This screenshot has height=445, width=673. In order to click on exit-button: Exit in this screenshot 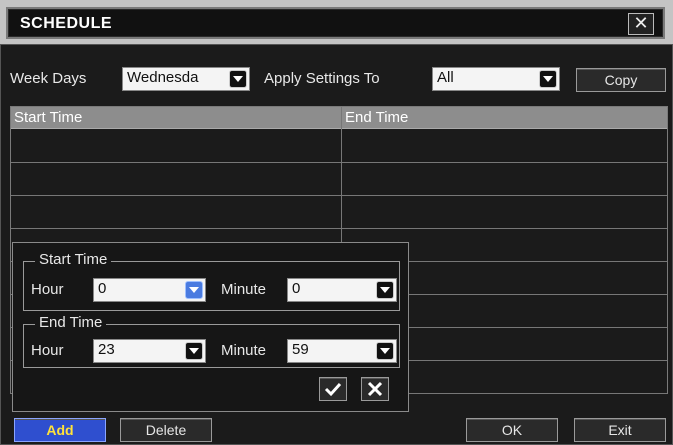, I will do `click(620, 430)`.